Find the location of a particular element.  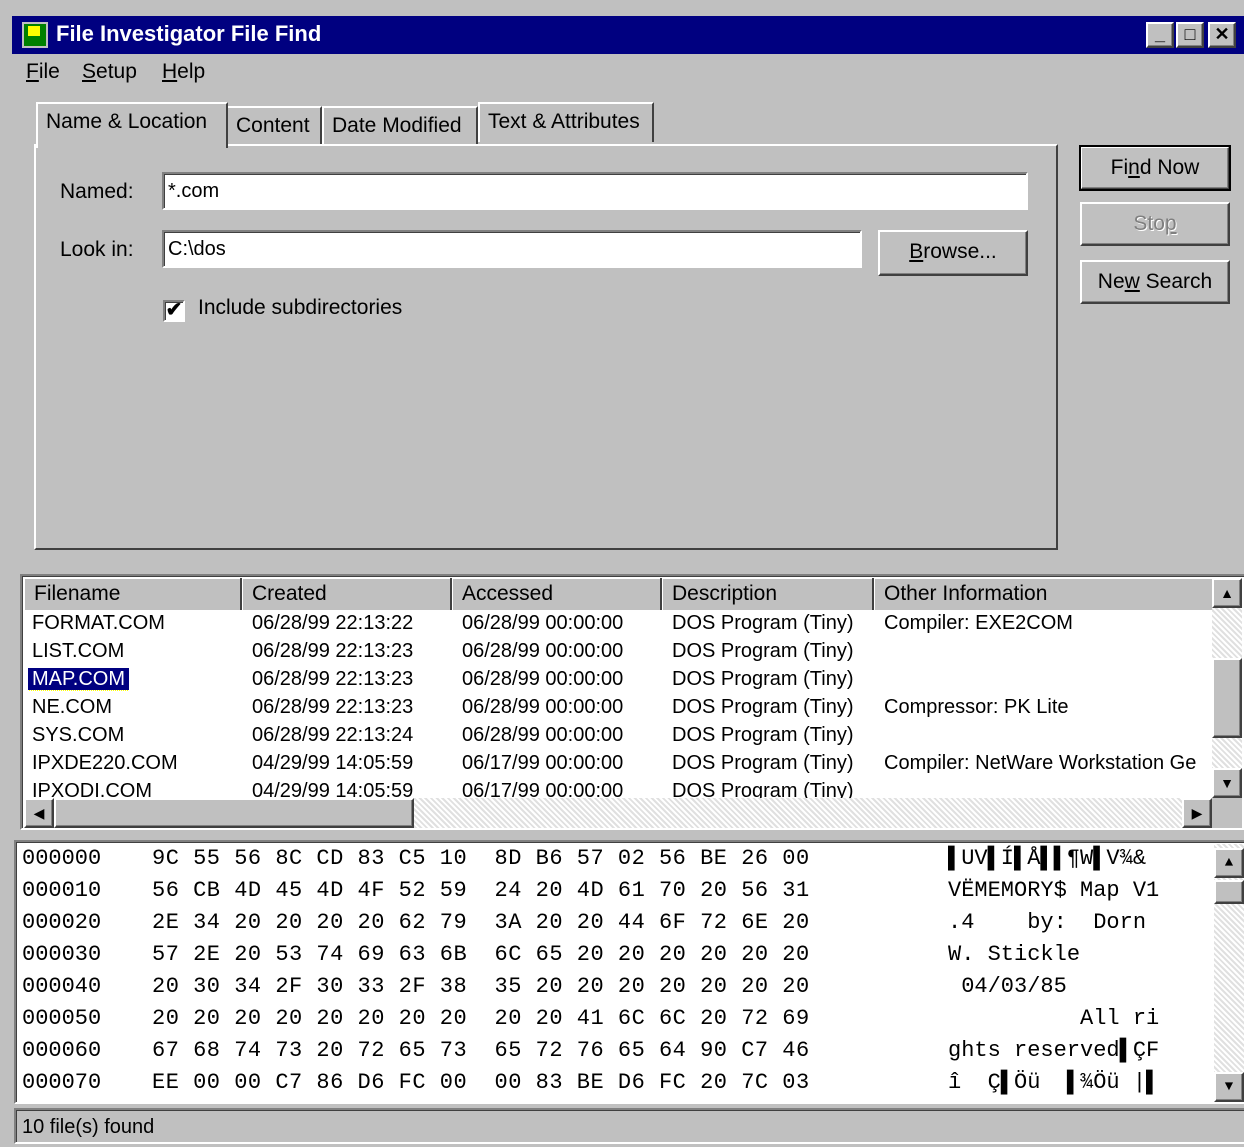

column-header-other-information: Other Information is located at coordinates (1043, 594).